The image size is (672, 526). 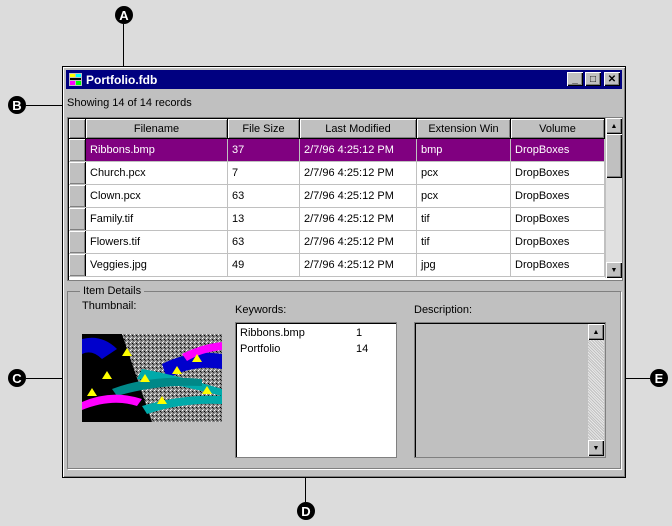 I want to click on minimize-button: _, so click(x=575, y=79).